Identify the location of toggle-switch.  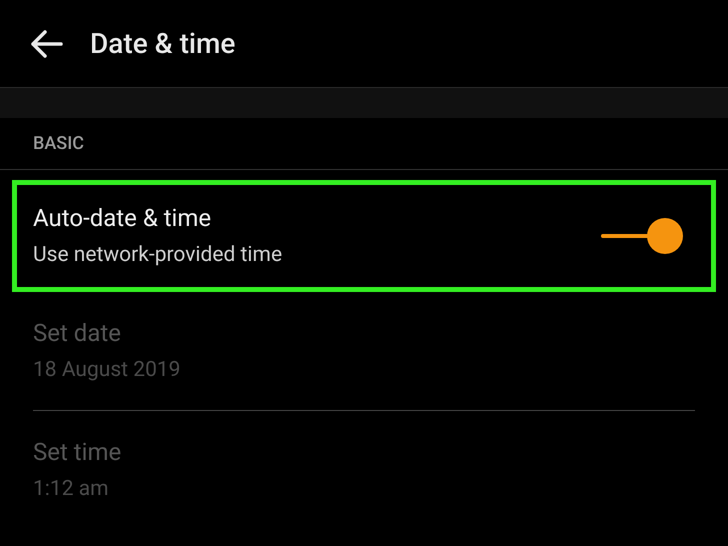
(642, 236).